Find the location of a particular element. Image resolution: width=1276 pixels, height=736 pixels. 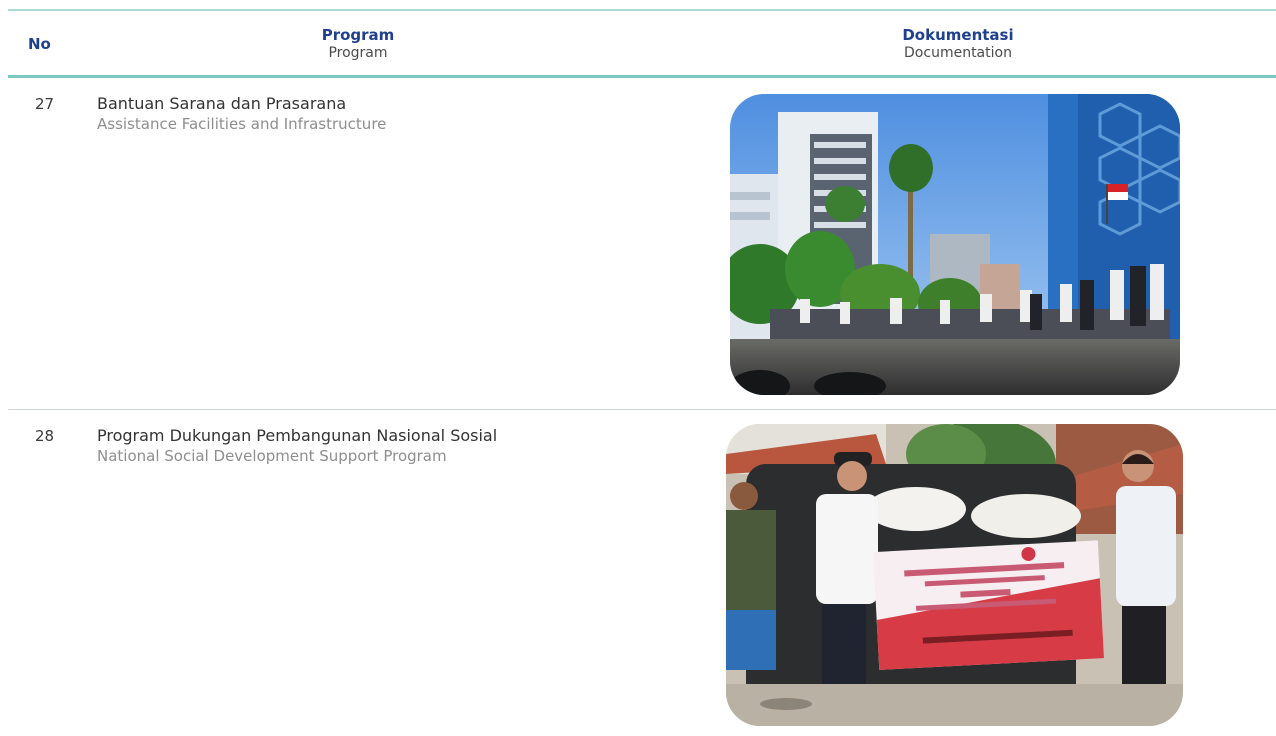

photo-handover-banner-icon is located at coordinates (954, 575).